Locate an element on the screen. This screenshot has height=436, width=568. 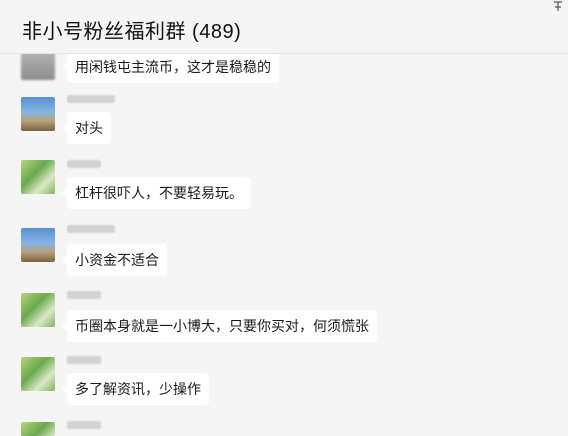
message-bubble: 用闲钱屯主流币，这才是稳稳的 is located at coordinates (170, 68).